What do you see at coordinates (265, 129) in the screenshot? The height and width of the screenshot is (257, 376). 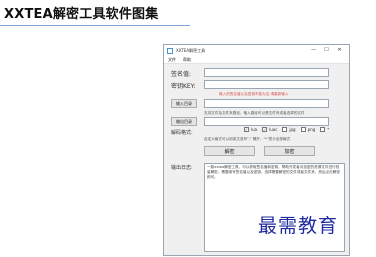 I see `luac-checkbox: ✓` at bounding box center [265, 129].